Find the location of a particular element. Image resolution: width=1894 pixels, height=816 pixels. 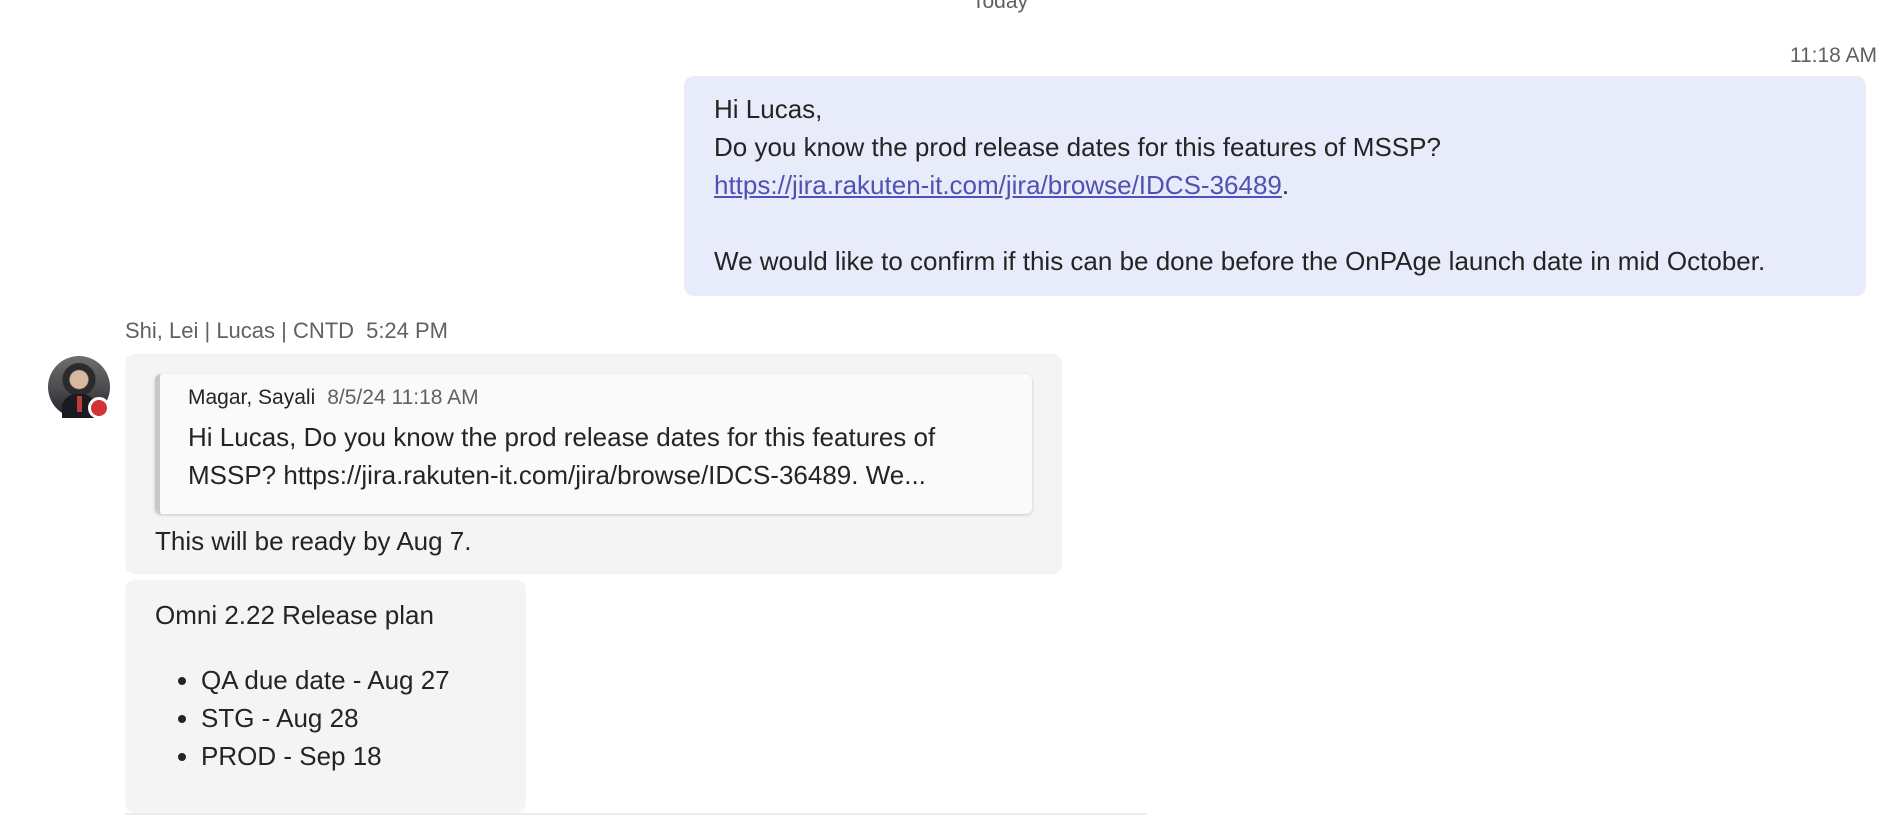

sent-message-greeting: Hi Lucas, is located at coordinates (768, 109).